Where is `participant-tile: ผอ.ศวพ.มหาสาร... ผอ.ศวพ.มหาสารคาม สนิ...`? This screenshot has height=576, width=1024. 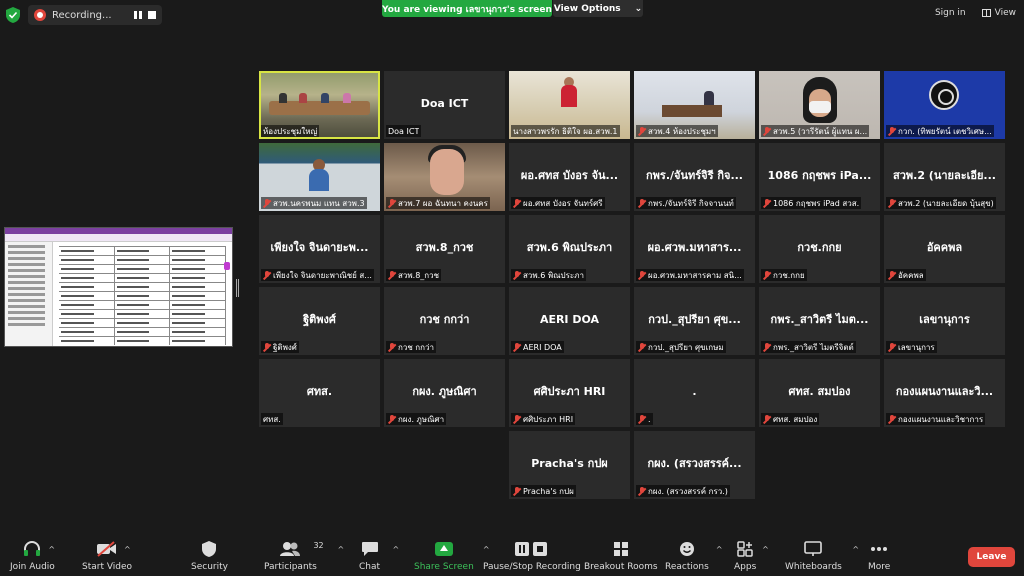 participant-tile: ผอ.ศวพ.มหาสาร... ผอ.ศวพ.มหาสารคาม สนิ... is located at coordinates (694, 249).